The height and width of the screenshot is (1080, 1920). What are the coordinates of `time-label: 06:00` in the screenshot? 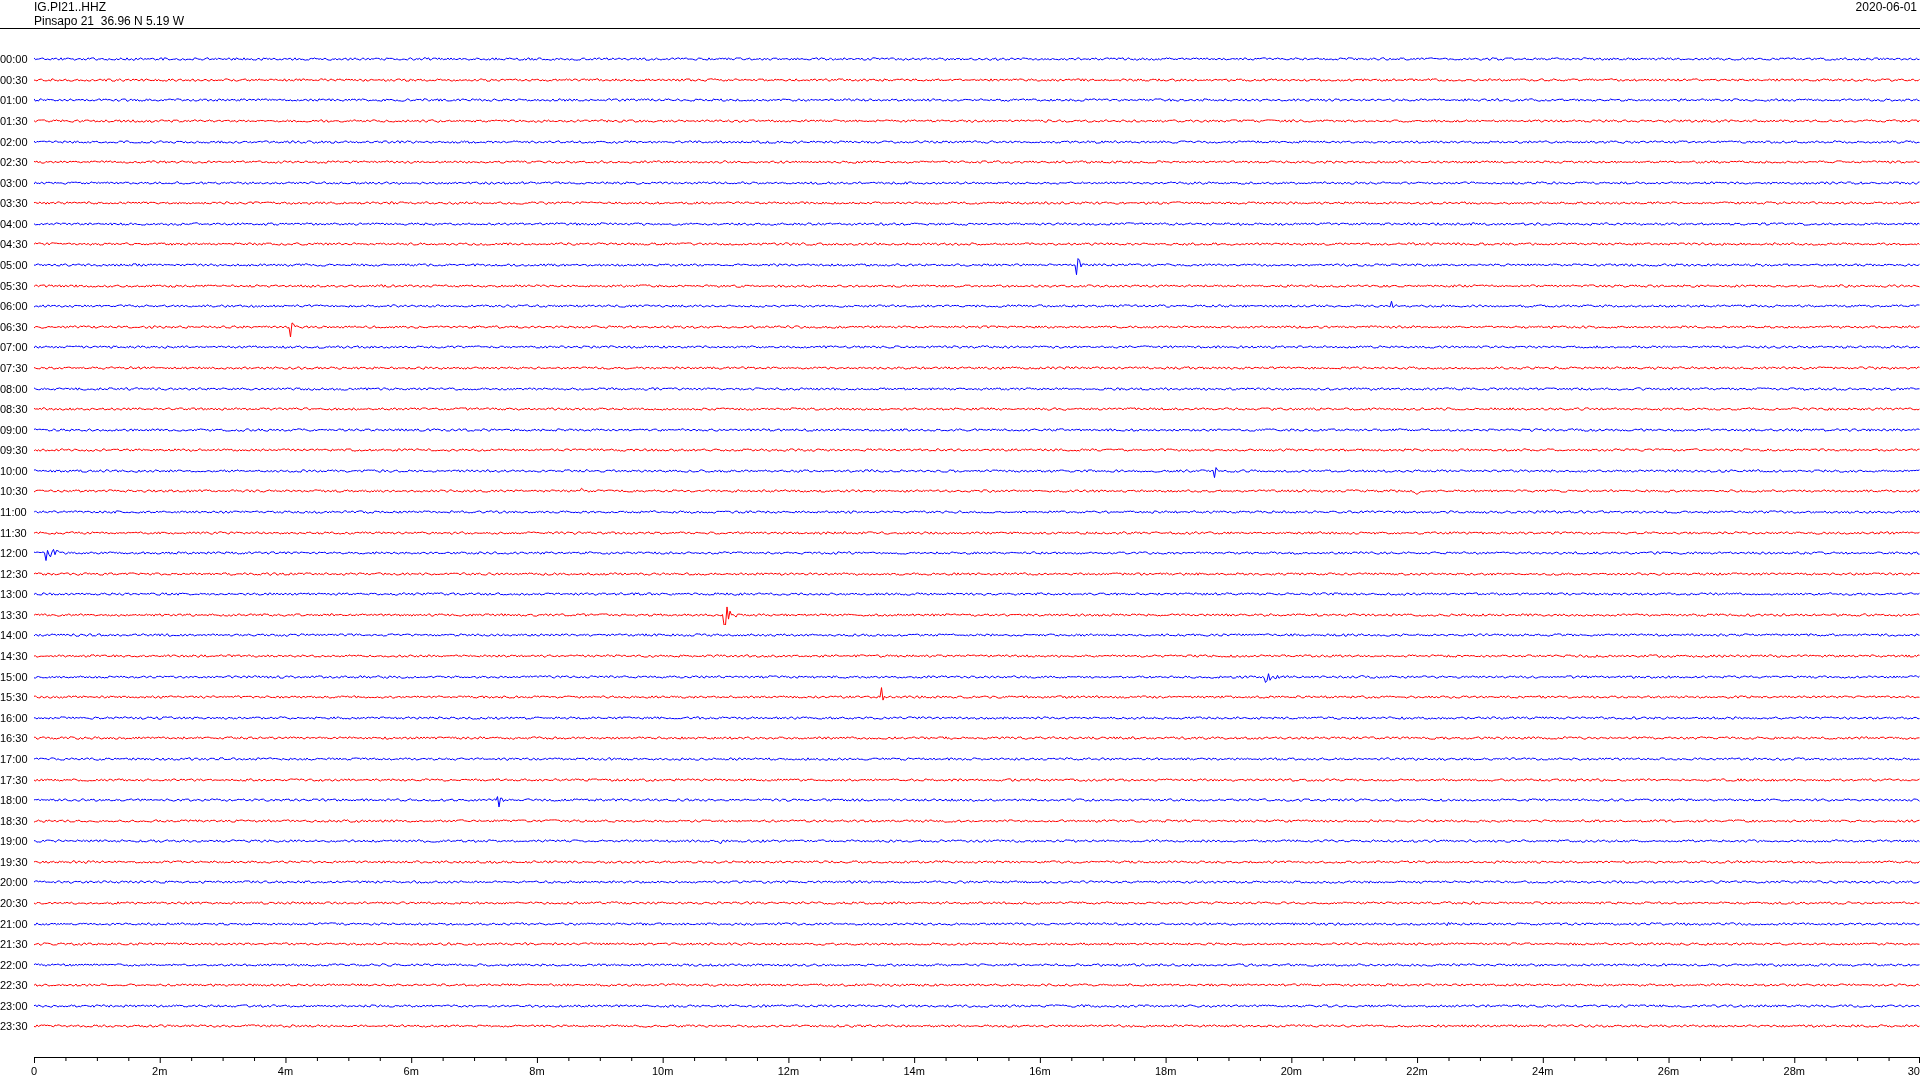 It's located at (14, 306).